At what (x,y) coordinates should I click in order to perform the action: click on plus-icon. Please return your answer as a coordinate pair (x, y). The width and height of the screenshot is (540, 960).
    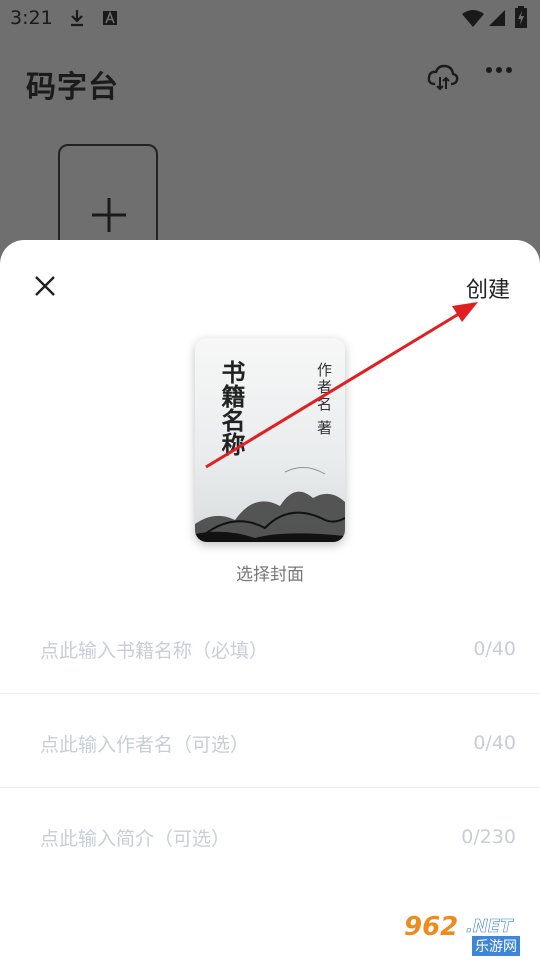
    Looking at the image, I should click on (109, 215).